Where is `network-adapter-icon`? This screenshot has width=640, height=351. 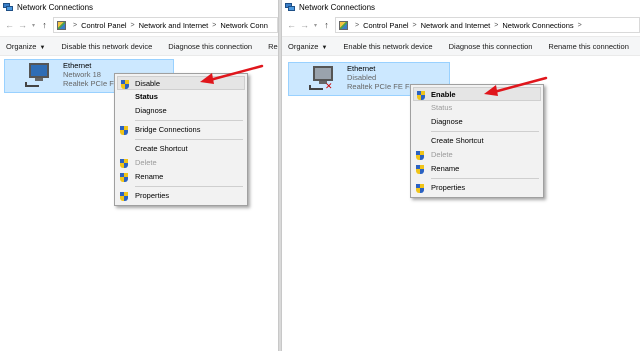
network-adapter-icon is located at coordinates (39, 76).